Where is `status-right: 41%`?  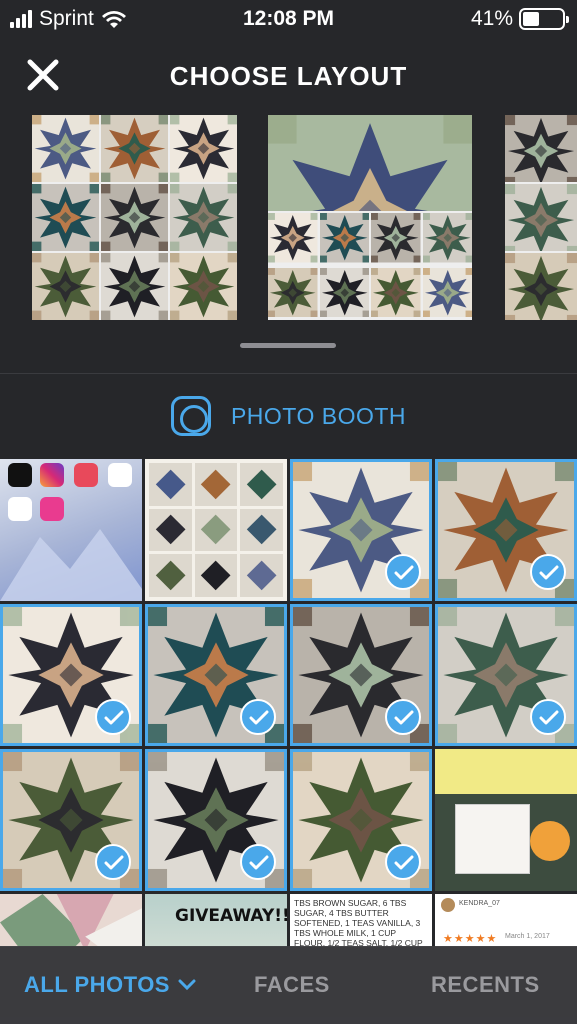
status-right: 41% is located at coordinates (519, 19).